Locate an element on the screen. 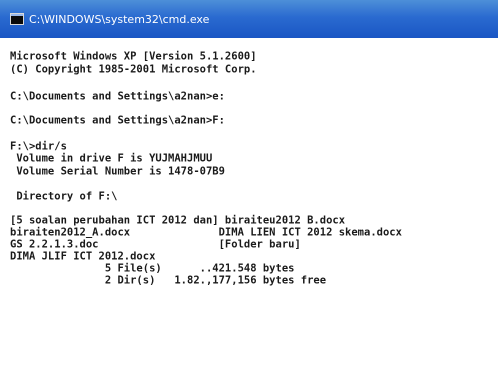 This screenshot has height=381, width=498. console-line: C:\Documents and Settings\a2nan>e: is located at coordinates (117, 96).